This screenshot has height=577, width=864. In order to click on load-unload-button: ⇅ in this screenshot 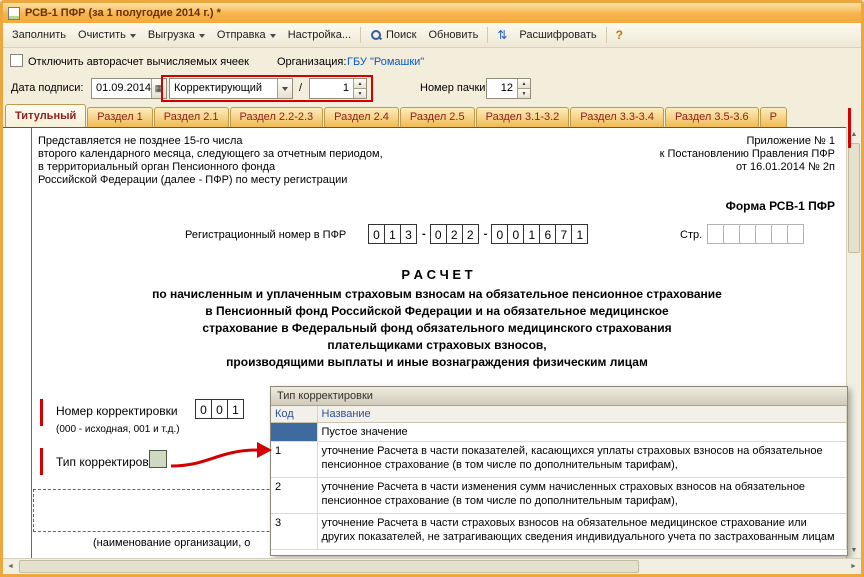, I will do `click(502, 35)`.